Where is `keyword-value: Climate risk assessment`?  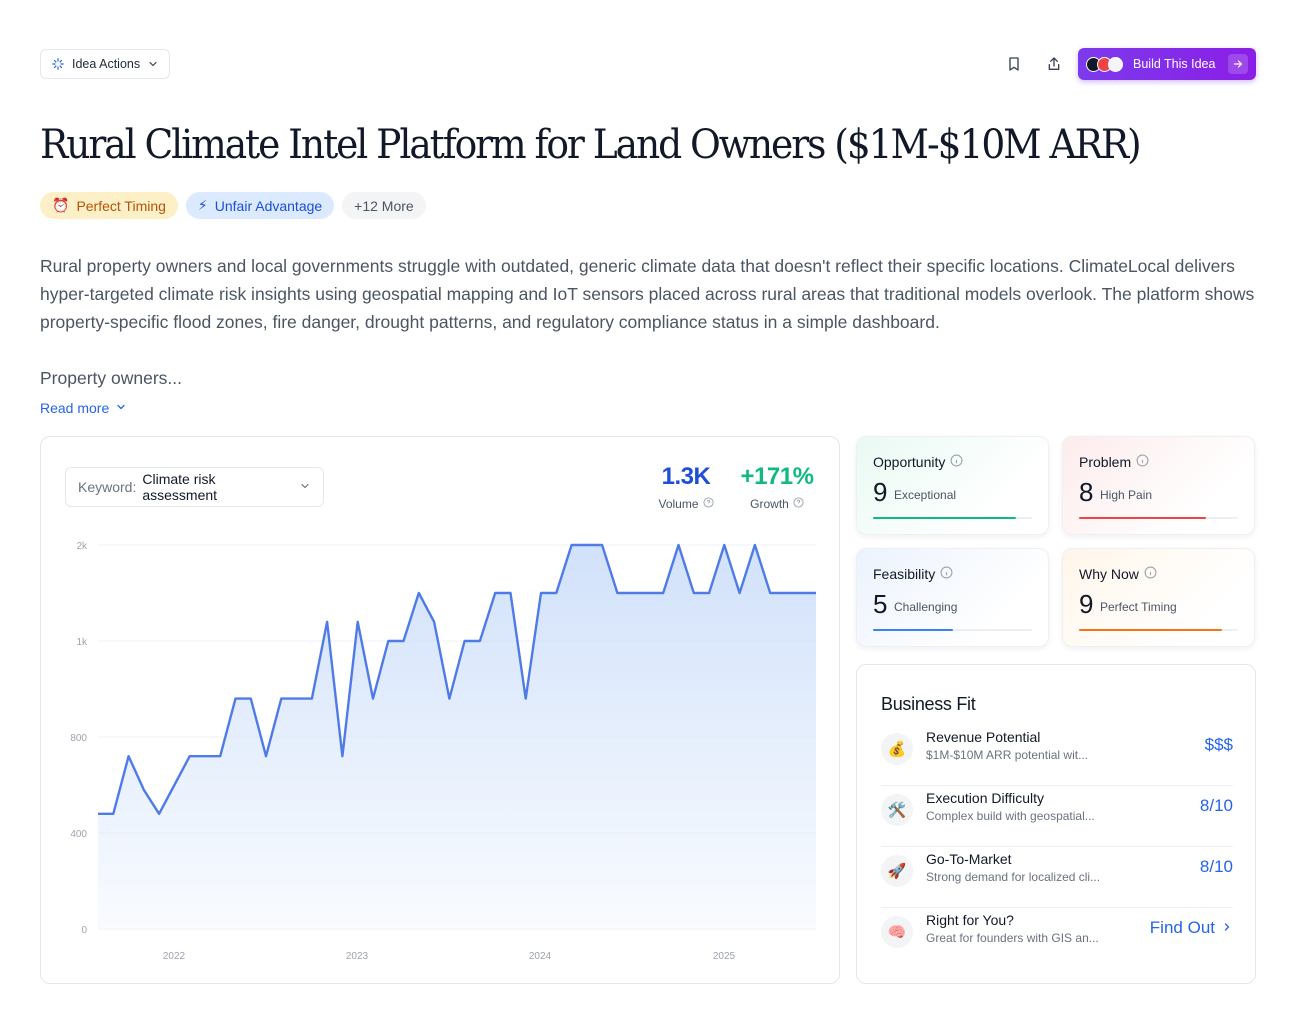
keyword-value: Climate risk assessment is located at coordinates (180, 487).